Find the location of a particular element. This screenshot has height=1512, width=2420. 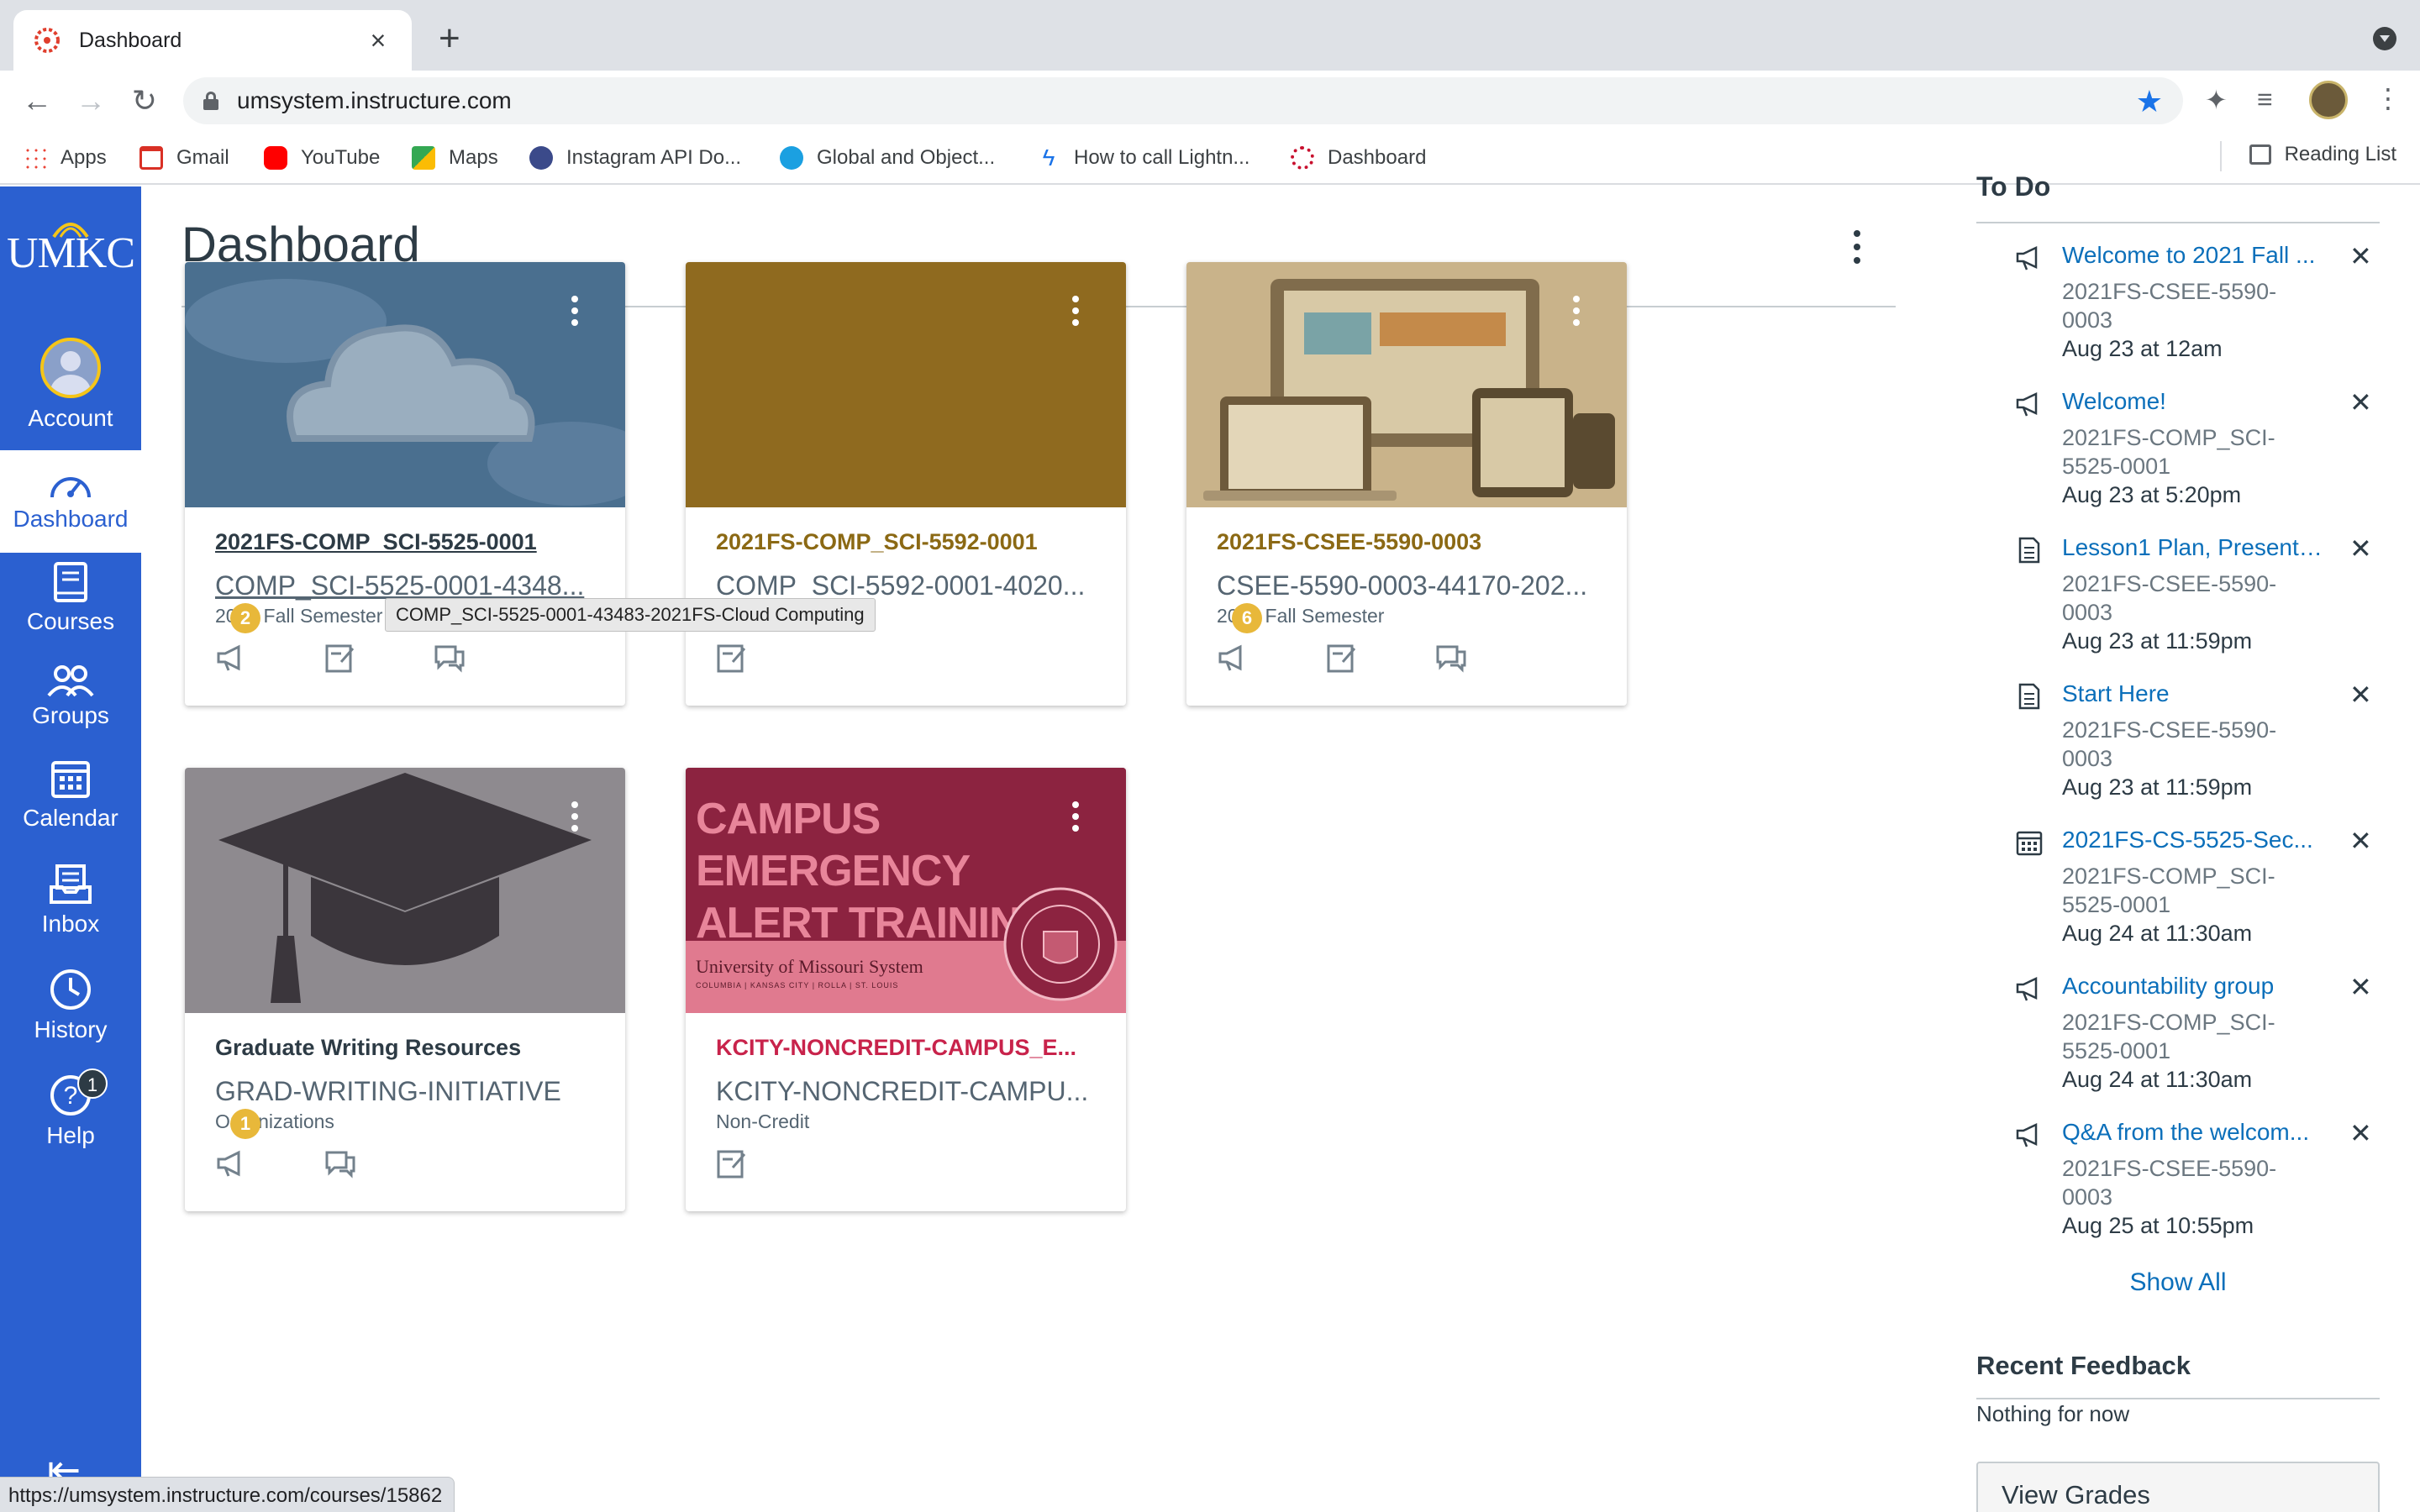

gnav-groups: Groups is located at coordinates (70, 696).